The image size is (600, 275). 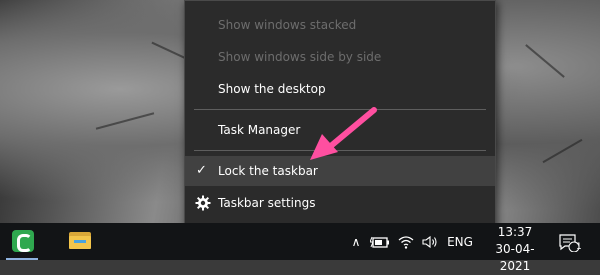 I want to click on menu-item-label: Taskbar settings, so click(x=267, y=203).